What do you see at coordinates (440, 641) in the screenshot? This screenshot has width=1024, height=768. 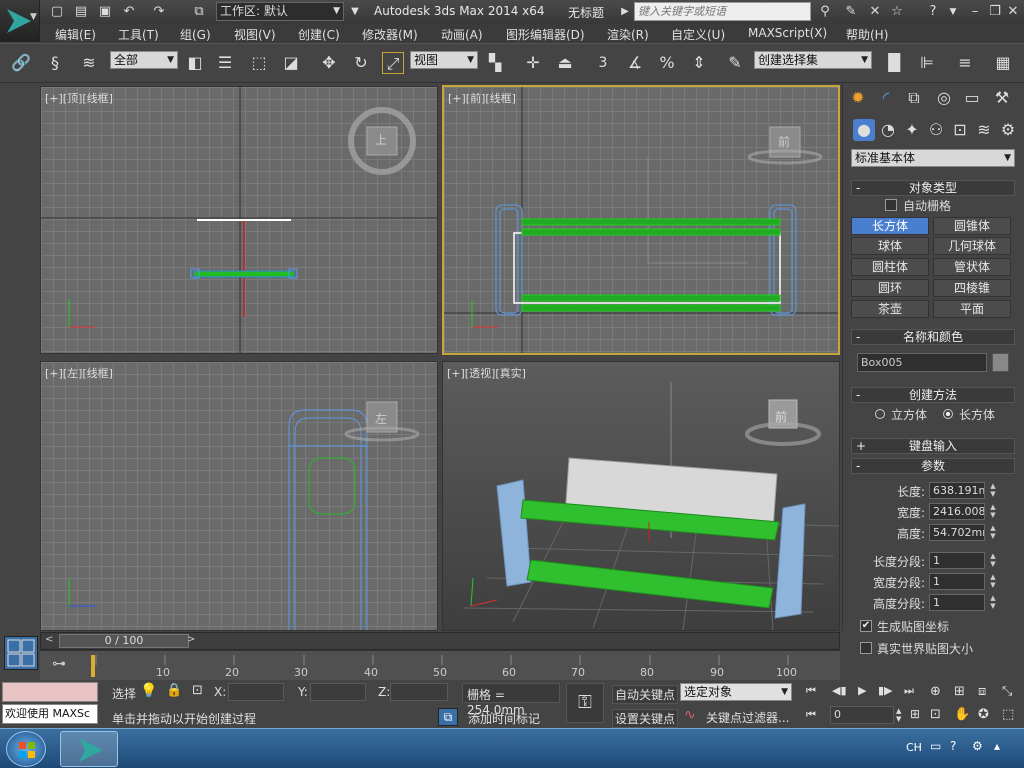 I see `time-slider: < 0 / 100 >` at bounding box center [440, 641].